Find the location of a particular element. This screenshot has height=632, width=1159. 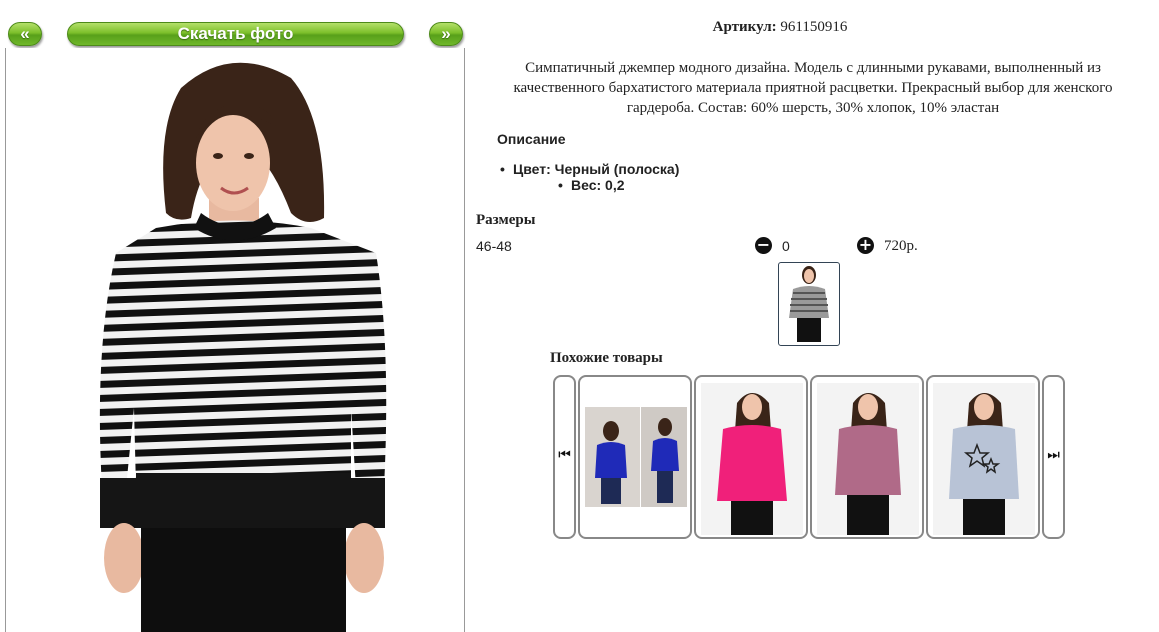

weight-attribute: Вес: 0,2 is located at coordinates (591, 185).